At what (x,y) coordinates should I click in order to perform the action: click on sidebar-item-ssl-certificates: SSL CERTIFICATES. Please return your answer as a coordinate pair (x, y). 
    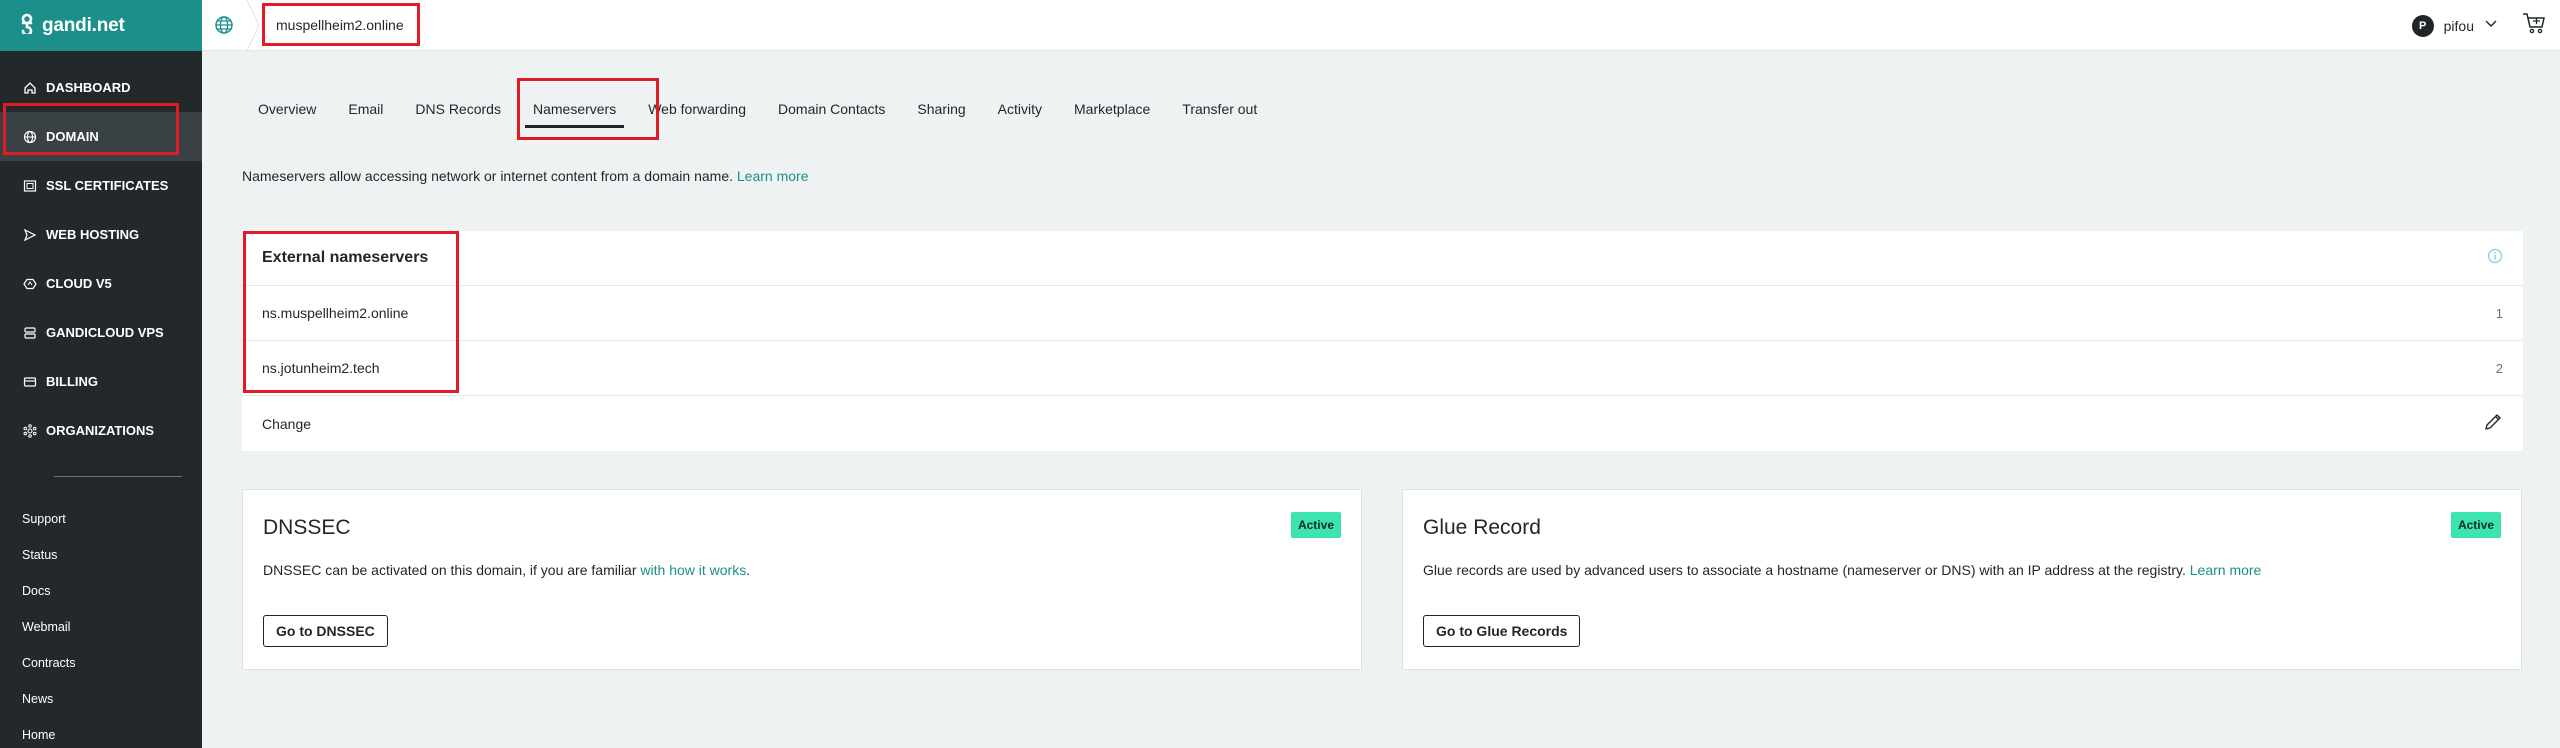
    Looking at the image, I should click on (101, 185).